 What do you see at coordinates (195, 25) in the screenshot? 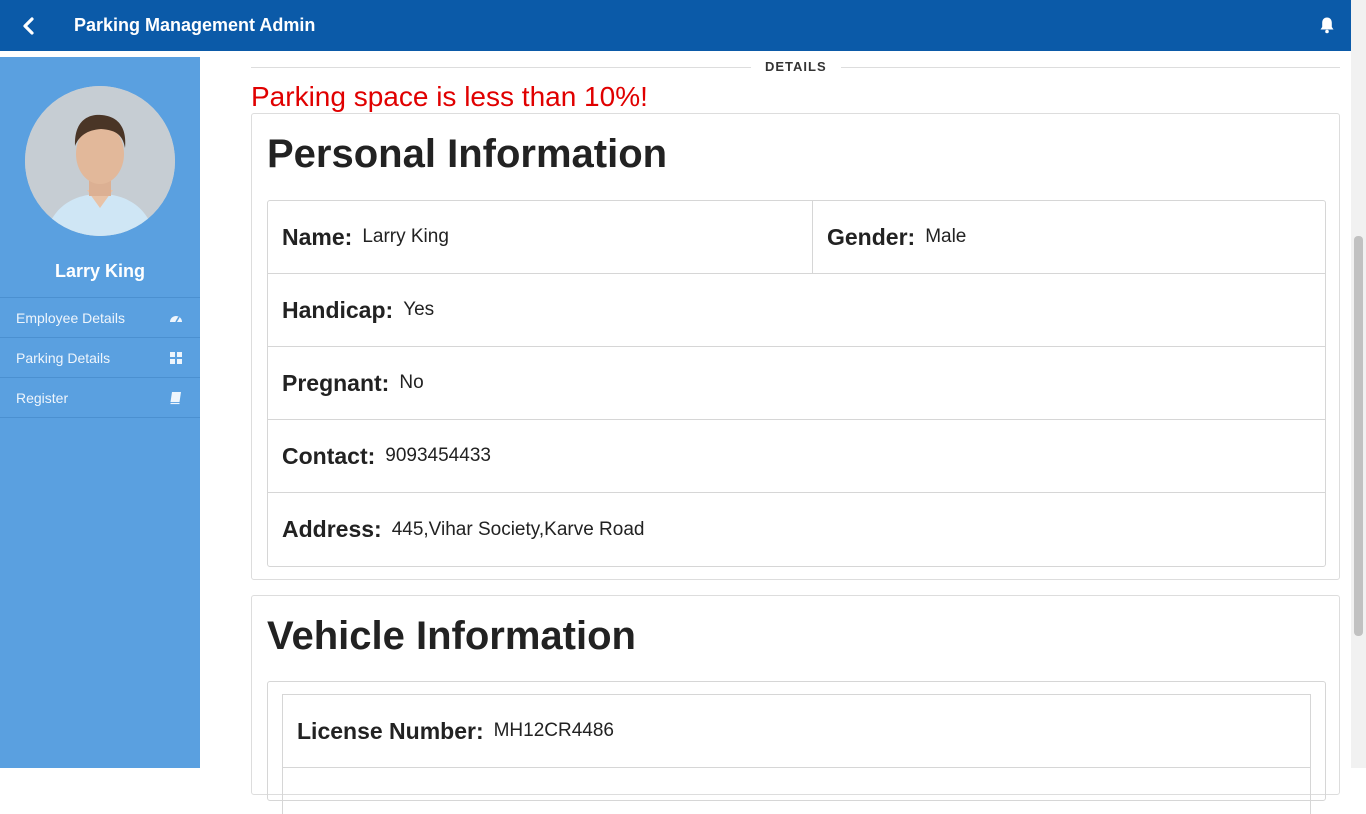
I see `app-title: Parking Management Admin` at bounding box center [195, 25].